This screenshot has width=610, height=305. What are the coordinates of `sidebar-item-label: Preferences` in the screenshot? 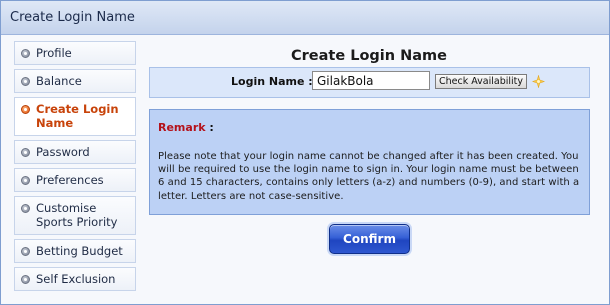 It's located at (70, 180).